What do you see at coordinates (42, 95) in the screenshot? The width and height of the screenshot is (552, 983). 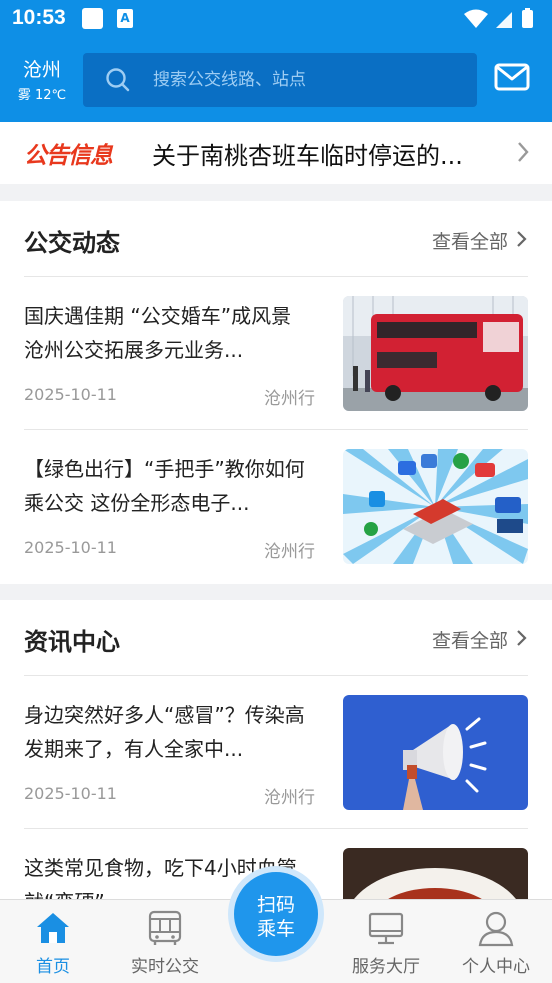 I see `weather-text: 雾 12℃` at bounding box center [42, 95].